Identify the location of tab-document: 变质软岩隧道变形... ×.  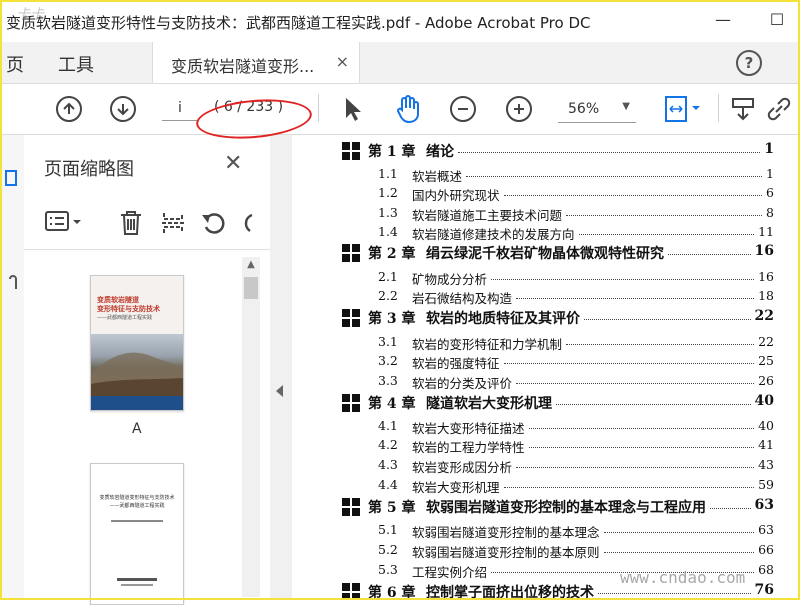
(256, 62).